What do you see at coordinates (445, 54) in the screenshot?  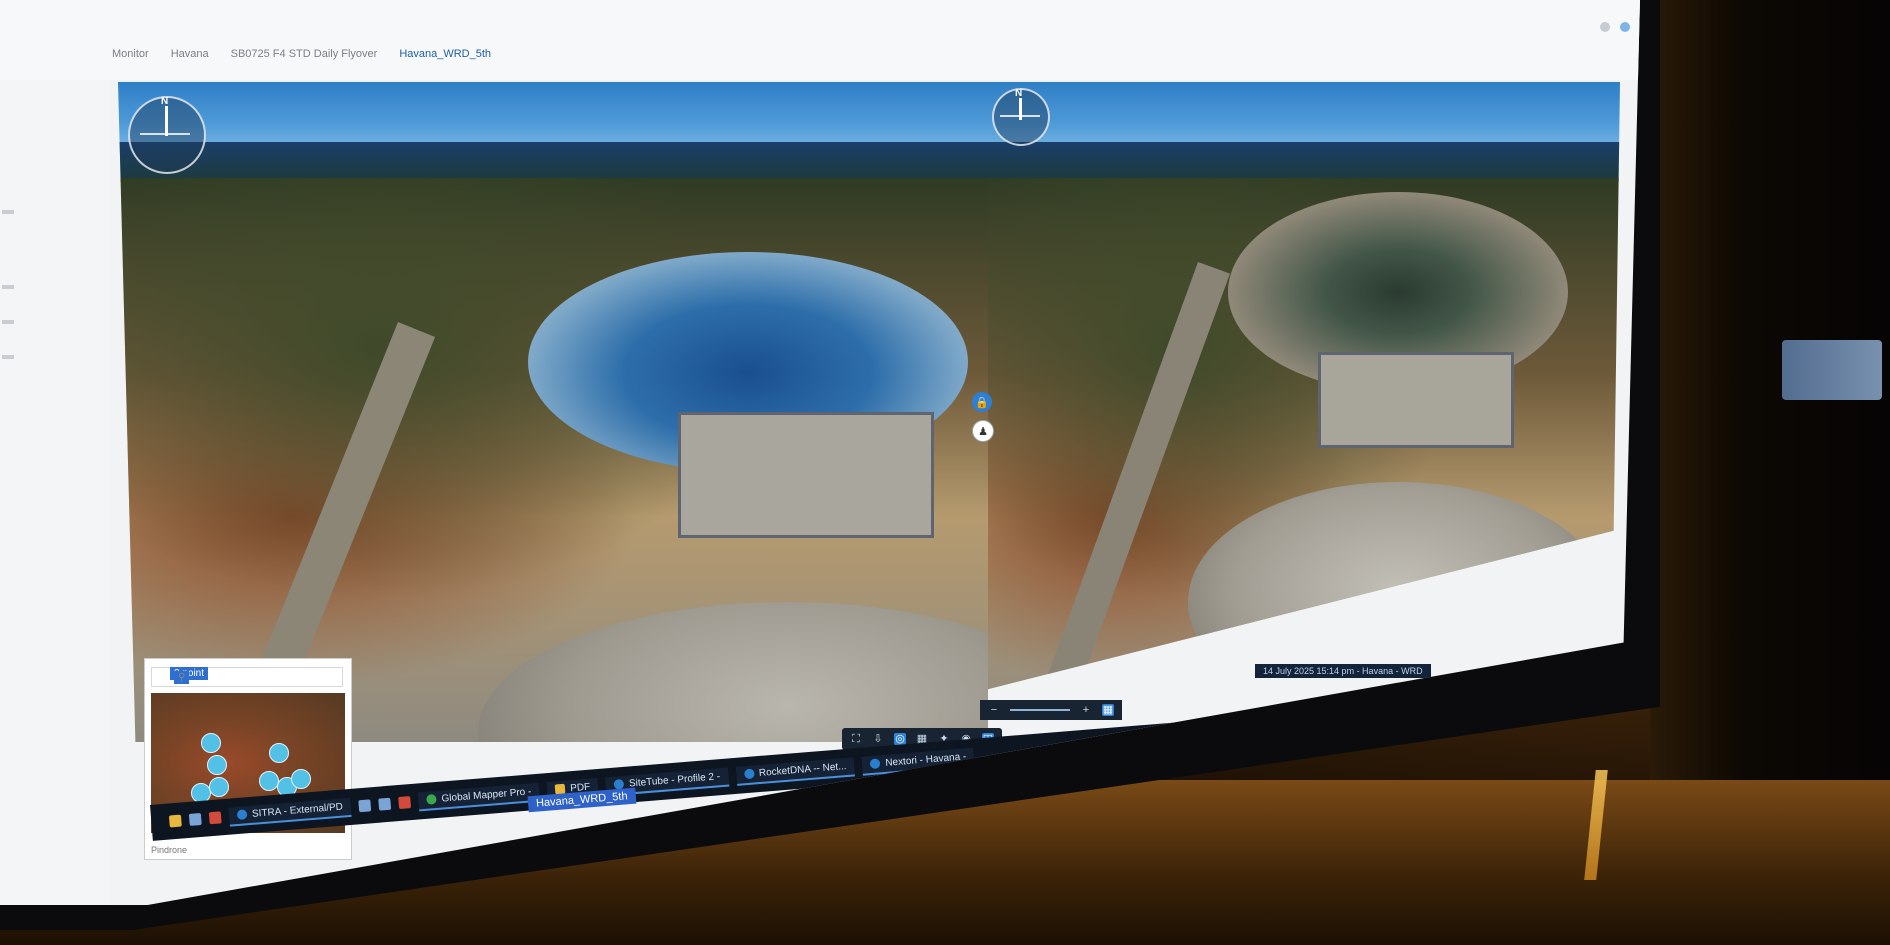 I see `breadcrumb-current: Havana_WRD_5th` at bounding box center [445, 54].